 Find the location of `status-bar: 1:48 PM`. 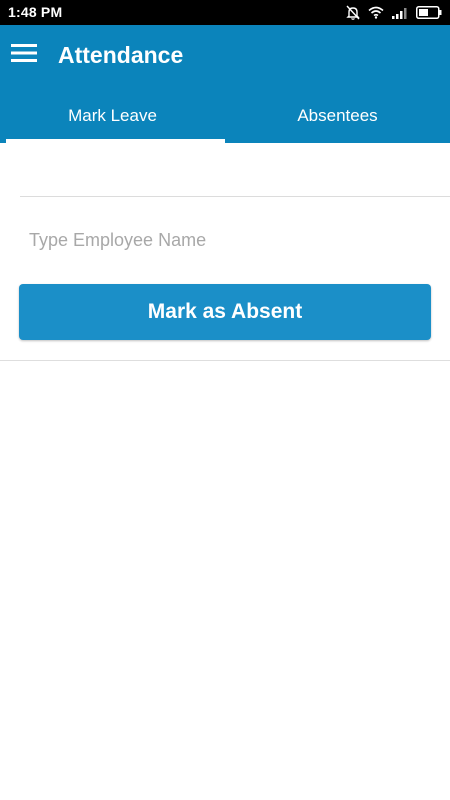

status-bar: 1:48 PM is located at coordinates (225, 12).